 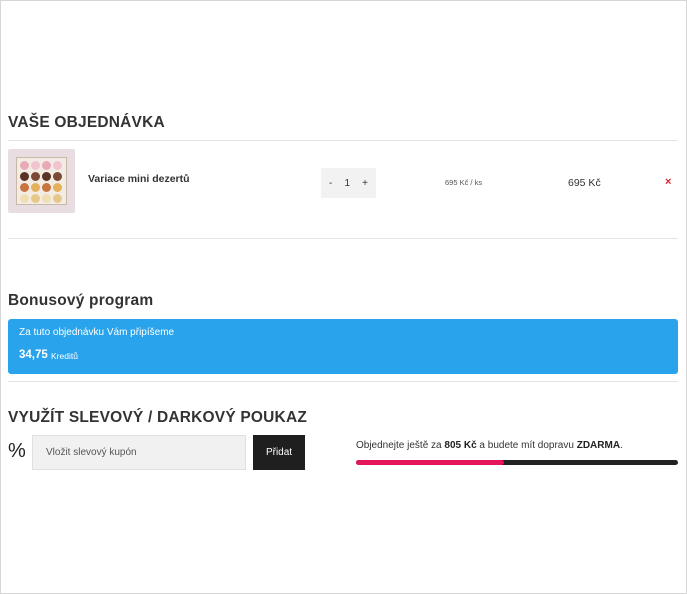 What do you see at coordinates (81, 300) in the screenshot?
I see `bonus-title: Bonusový program` at bounding box center [81, 300].